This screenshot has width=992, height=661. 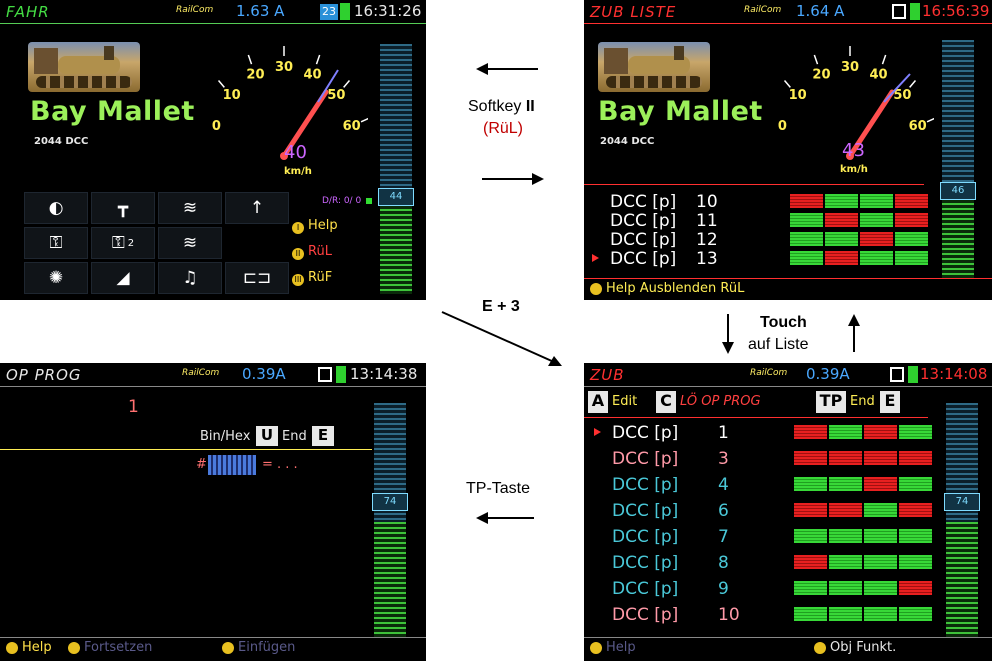 I want to click on softkey-ruf: III RüF, so click(x=312, y=278).